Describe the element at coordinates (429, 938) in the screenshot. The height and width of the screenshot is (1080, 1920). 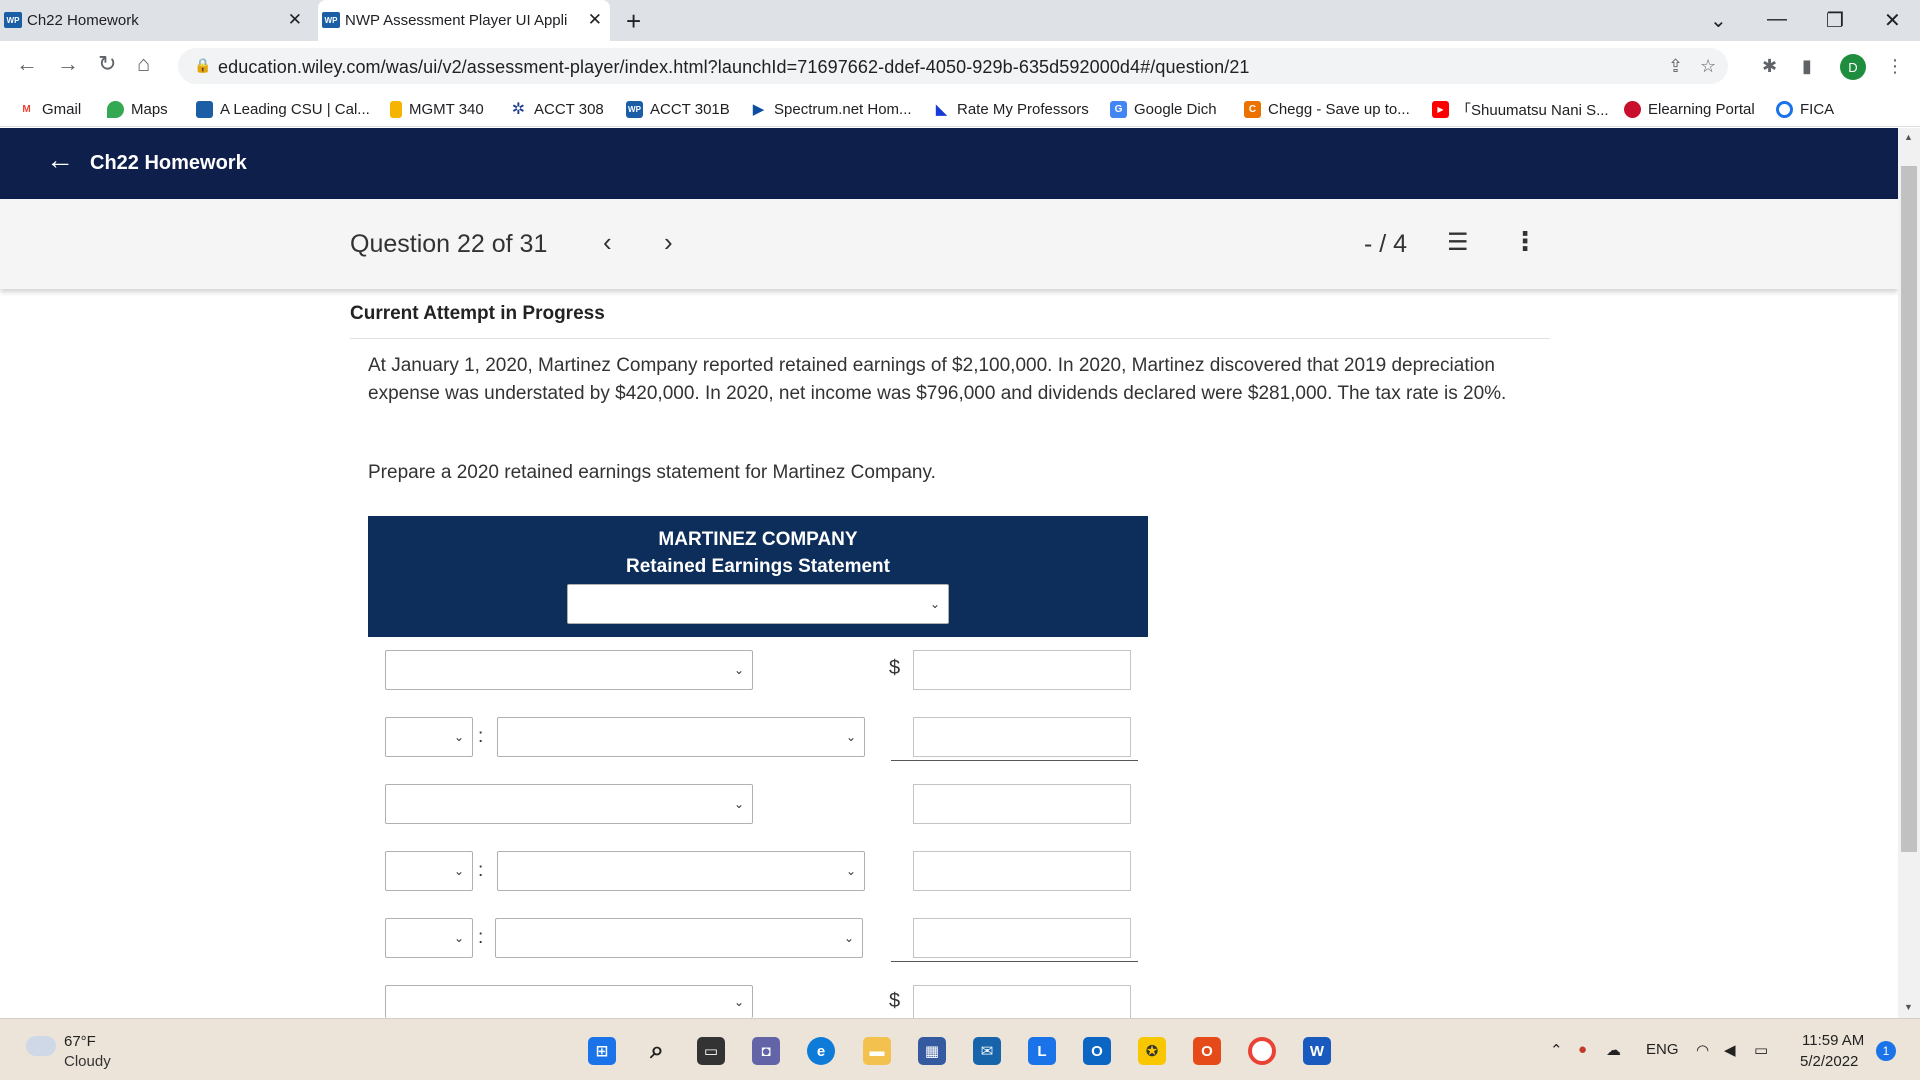
I see `adjustment-type-select-5: ⌄` at that location.